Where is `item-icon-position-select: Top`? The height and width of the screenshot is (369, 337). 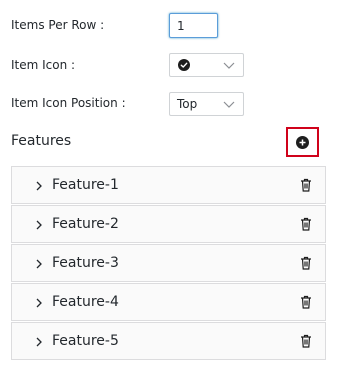
item-icon-position-select: Top is located at coordinates (206, 104).